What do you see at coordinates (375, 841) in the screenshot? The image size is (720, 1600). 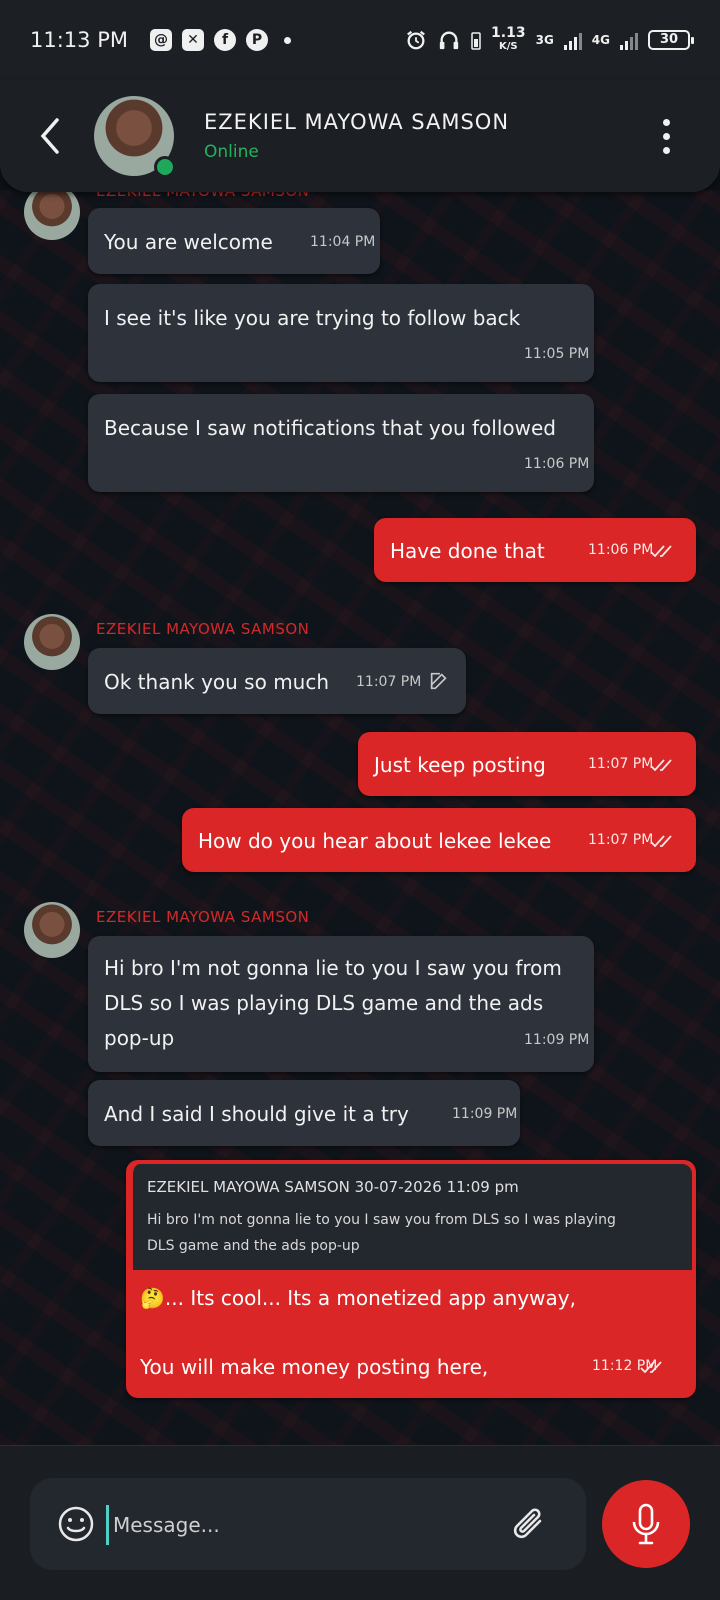 I see `message-text: How do you hear about lekee lekee` at bounding box center [375, 841].